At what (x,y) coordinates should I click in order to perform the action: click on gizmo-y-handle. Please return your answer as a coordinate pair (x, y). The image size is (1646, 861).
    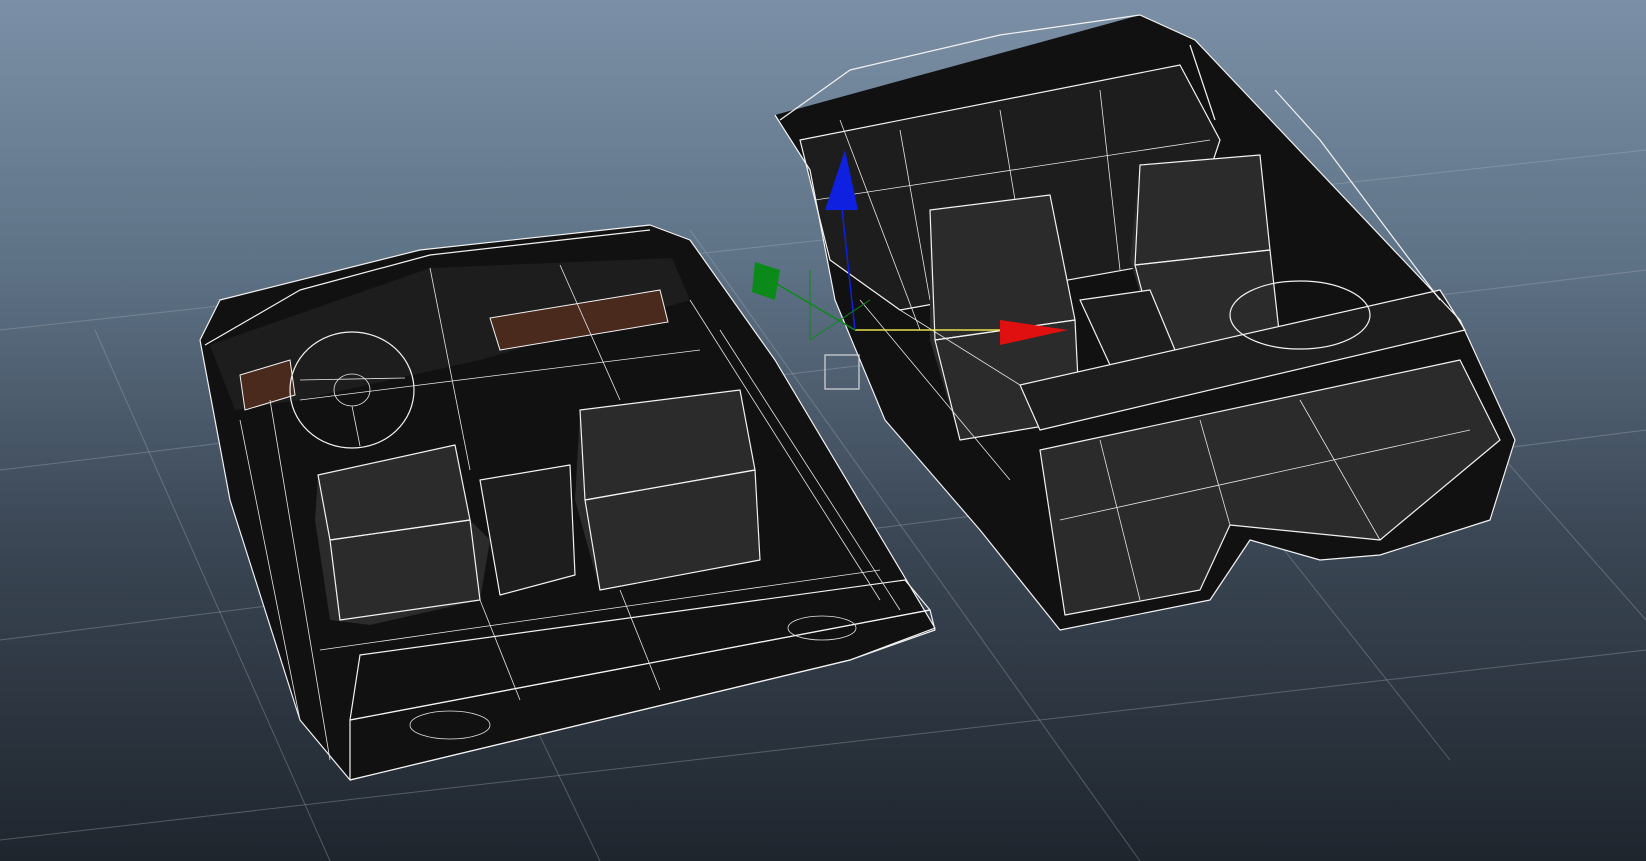
    Looking at the image, I should click on (766, 281).